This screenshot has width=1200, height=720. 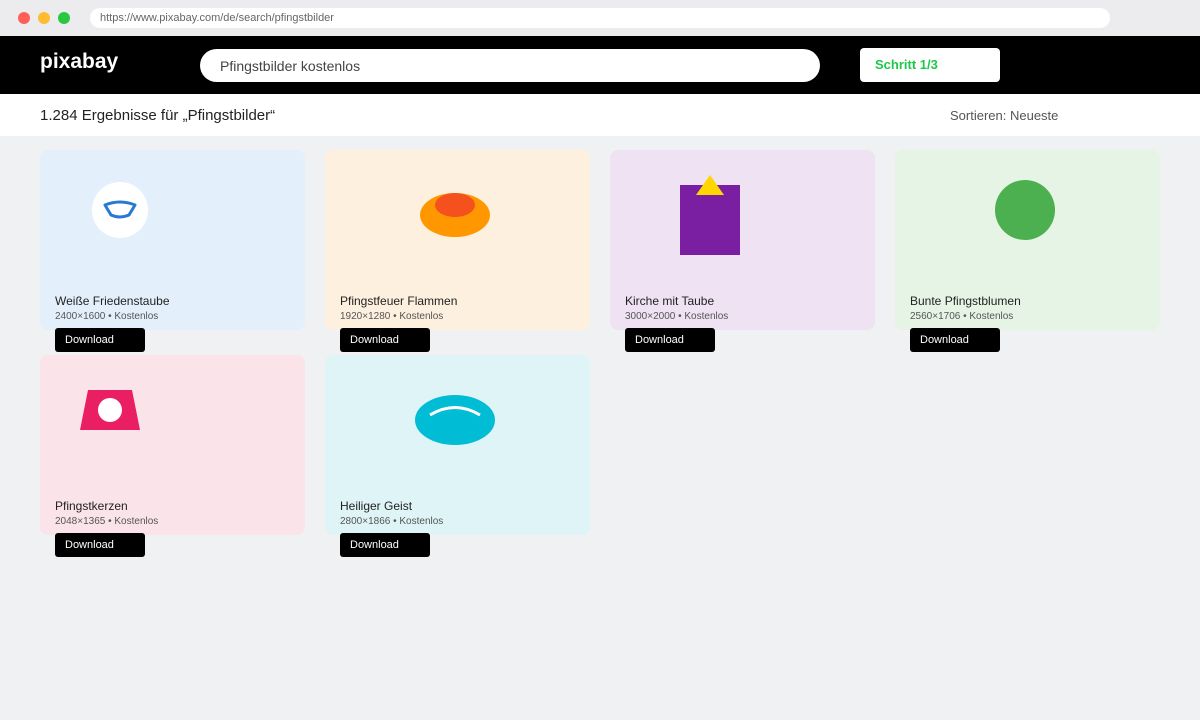 I want to click on candle-icon, so click(x=110, y=410).